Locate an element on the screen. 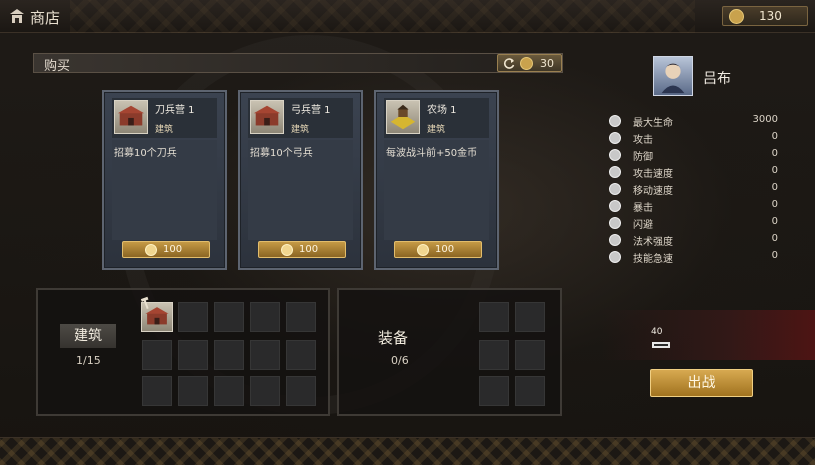  shop-card: 刀兵营 1 建筑 招募10个刀兵 100 is located at coordinates (164, 180).